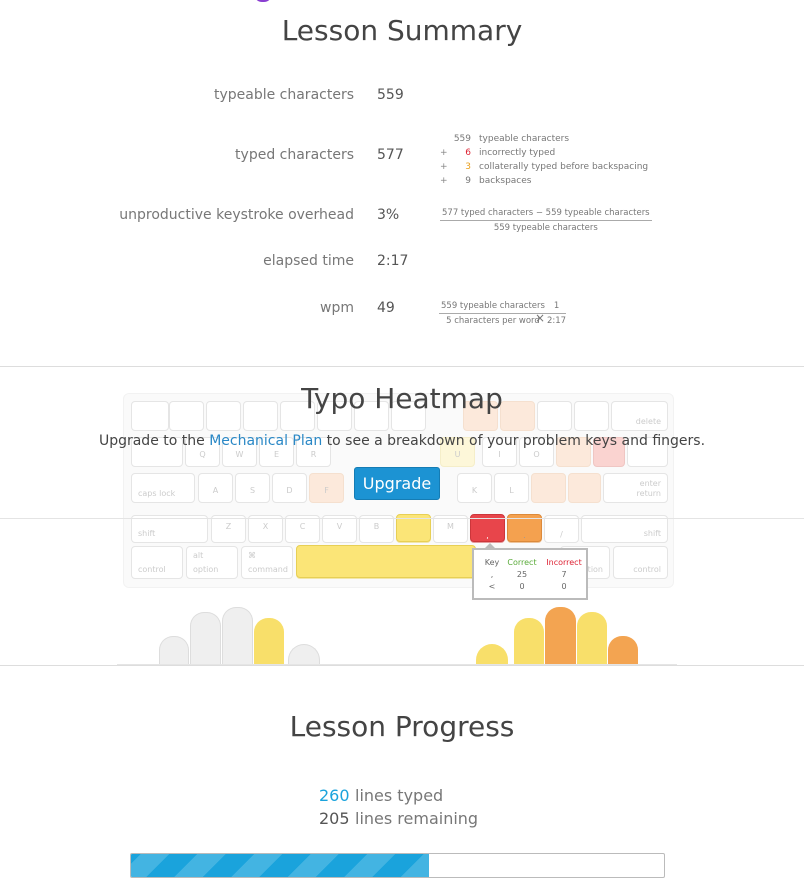  What do you see at coordinates (294, 155) in the screenshot?
I see `typed-label: typed characters` at bounding box center [294, 155].